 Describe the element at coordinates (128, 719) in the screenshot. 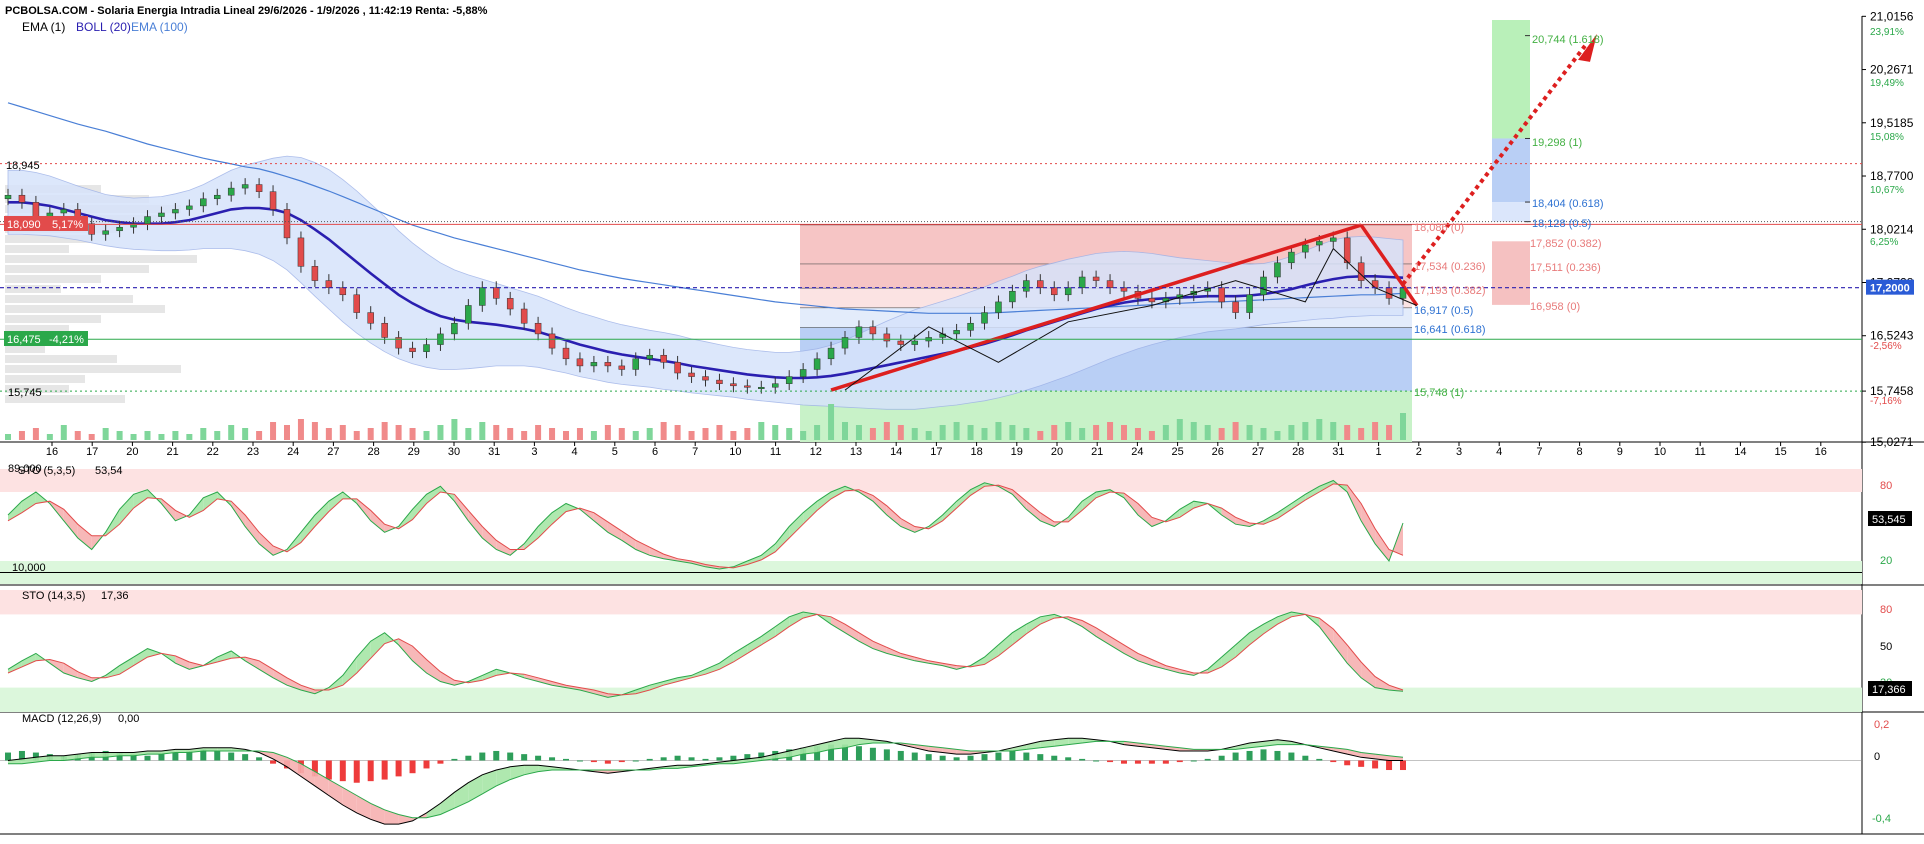

I see `macd-value: 0,00` at that location.